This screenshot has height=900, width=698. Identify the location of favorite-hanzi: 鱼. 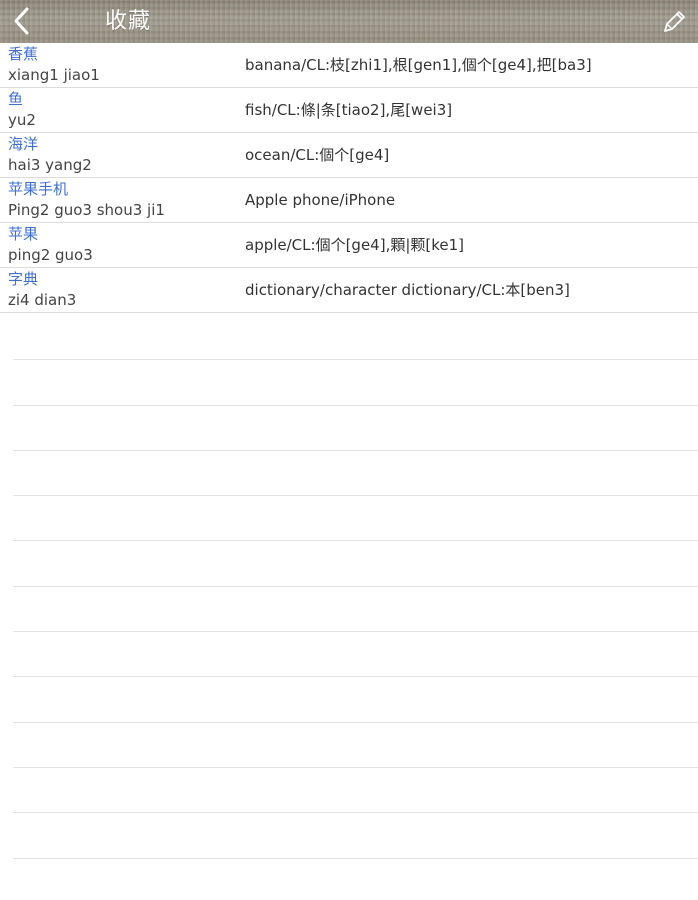
(16, 99).